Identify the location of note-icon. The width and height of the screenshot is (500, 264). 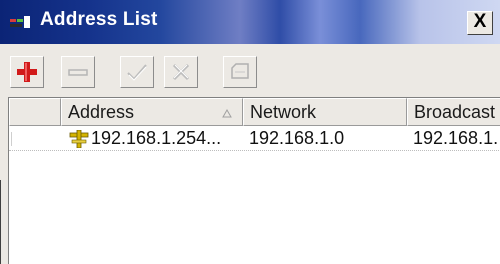
(240, 71).